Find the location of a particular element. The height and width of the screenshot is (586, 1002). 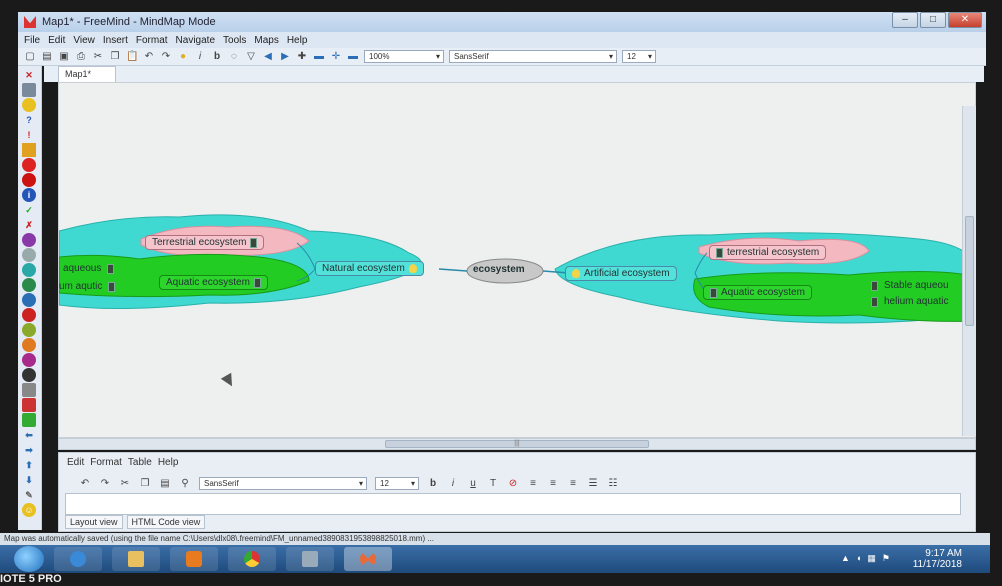

editor-size-select: 12 is located at coordinates (397, 483).